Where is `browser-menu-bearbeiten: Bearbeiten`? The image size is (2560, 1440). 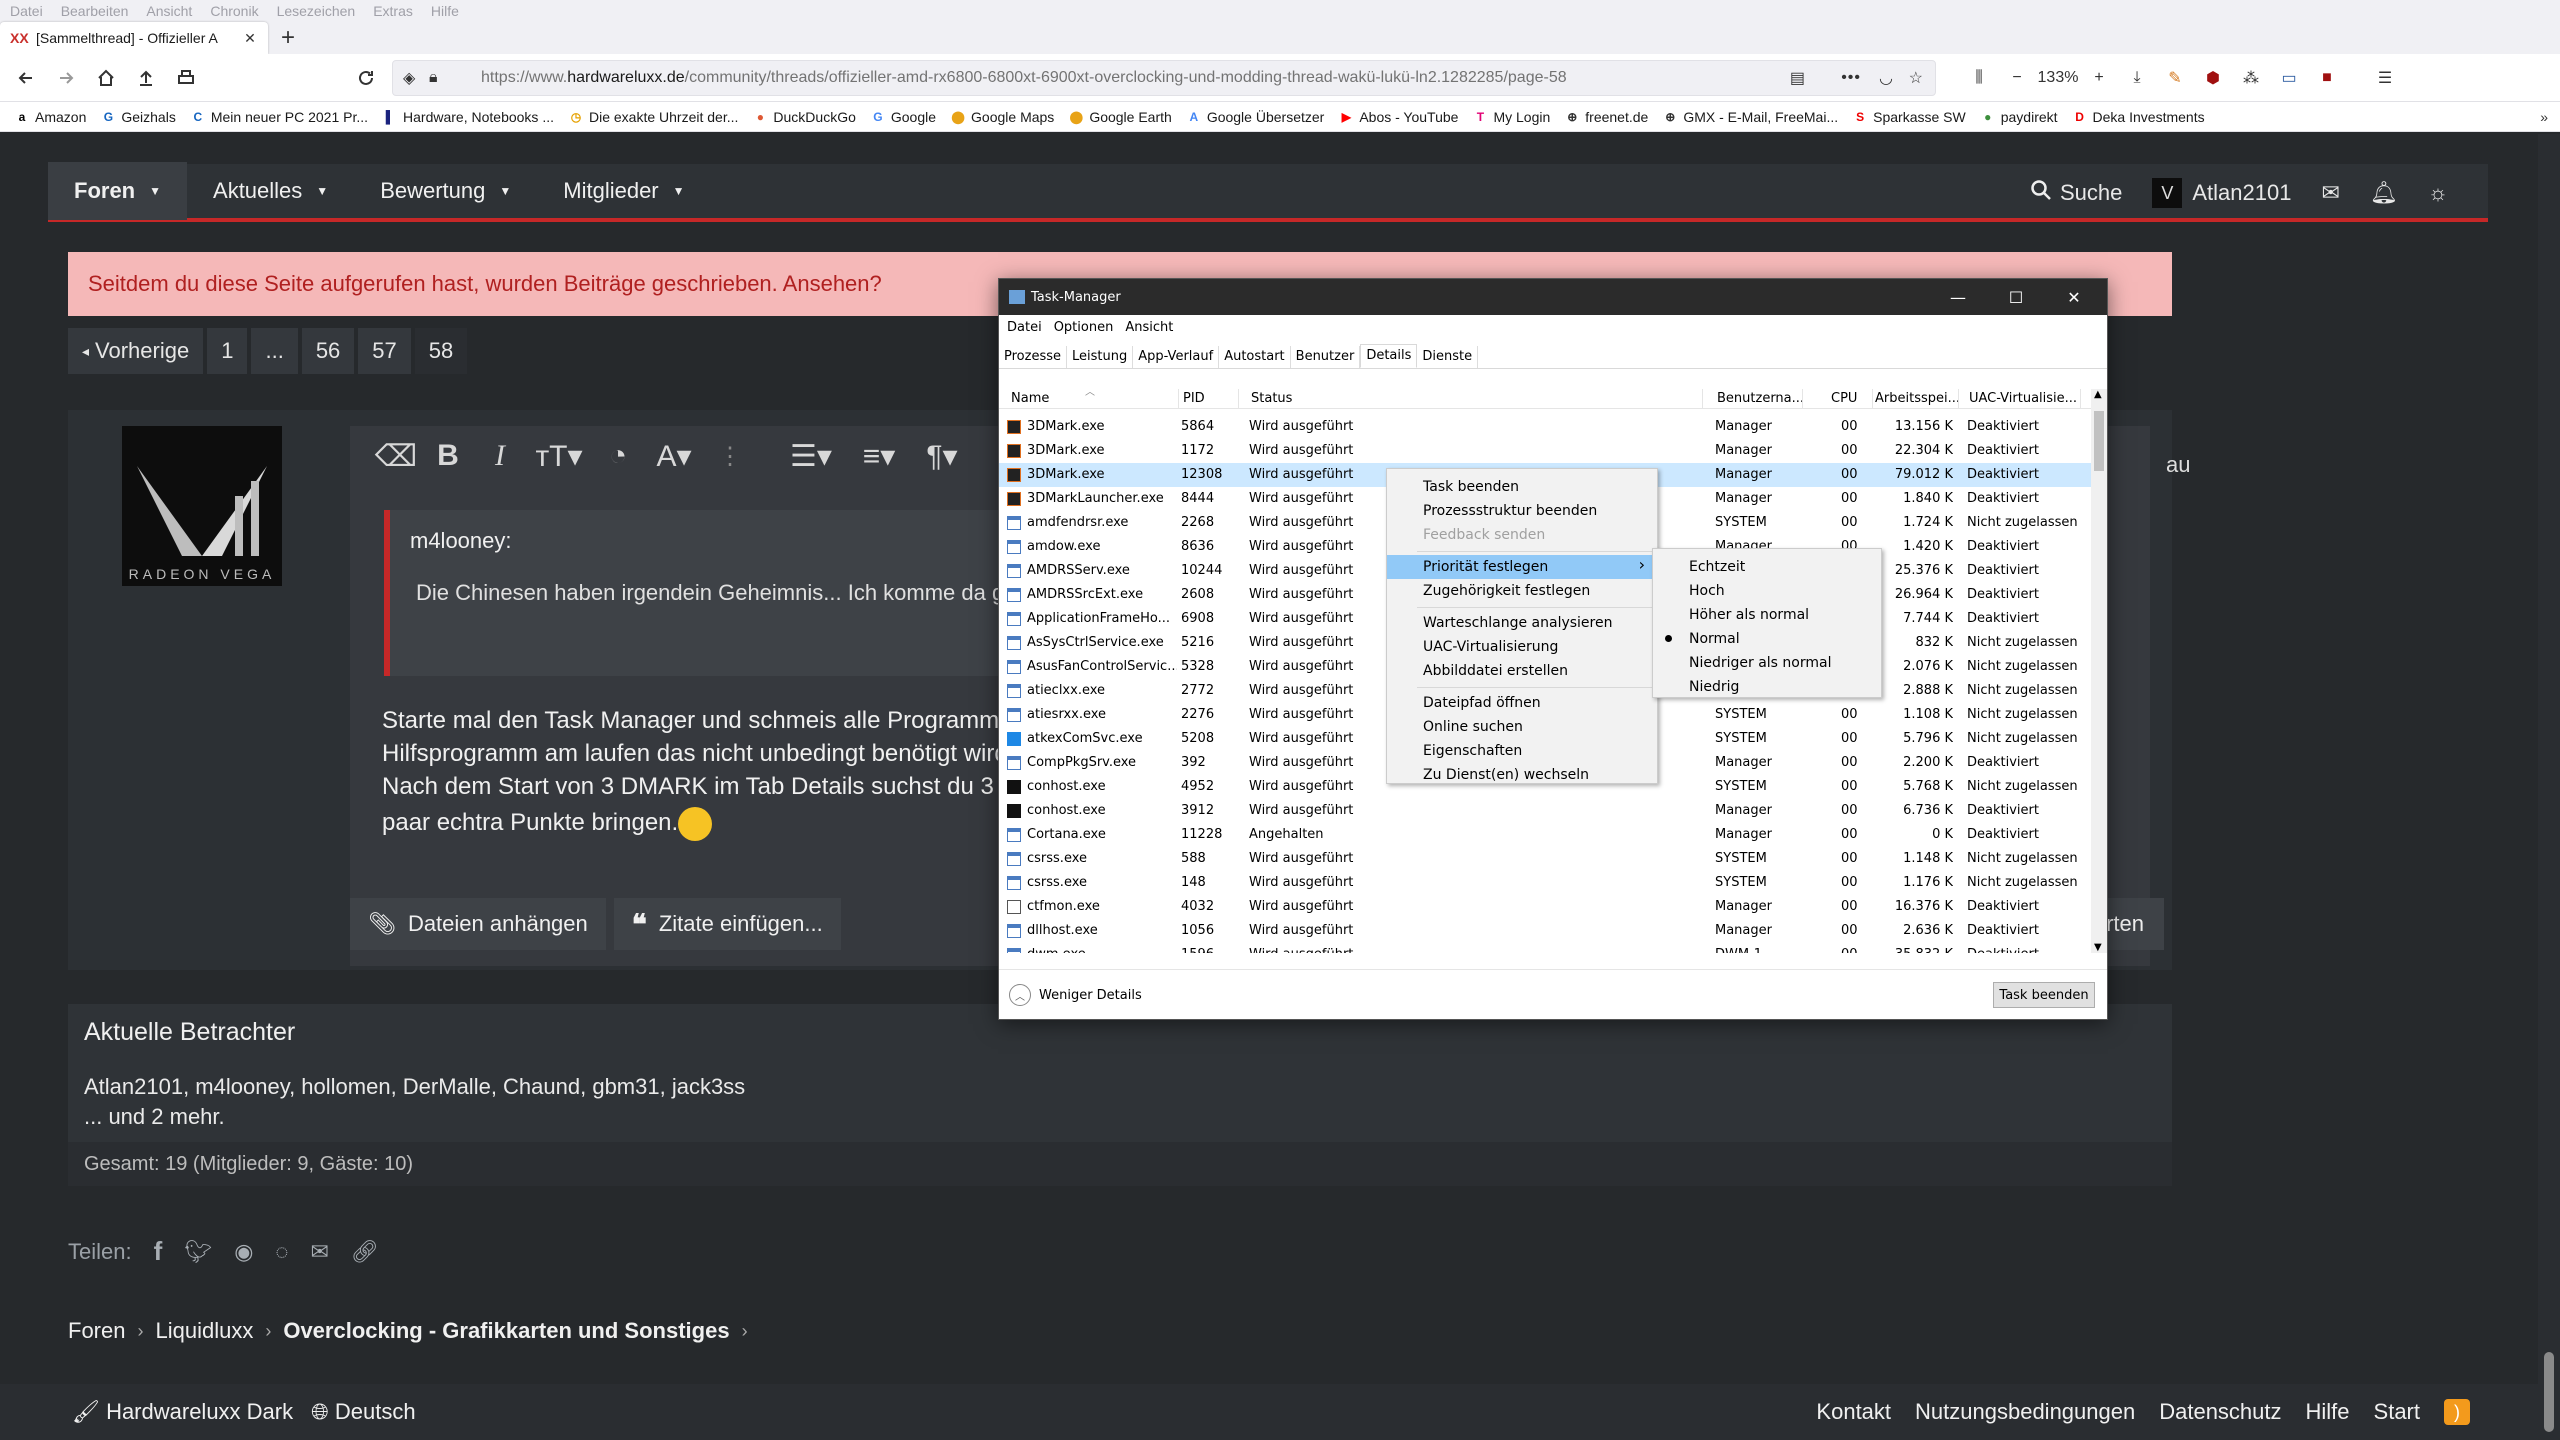
browser-menu-bearbeiten: Bearbeiten is located at coordinates (95, 11).